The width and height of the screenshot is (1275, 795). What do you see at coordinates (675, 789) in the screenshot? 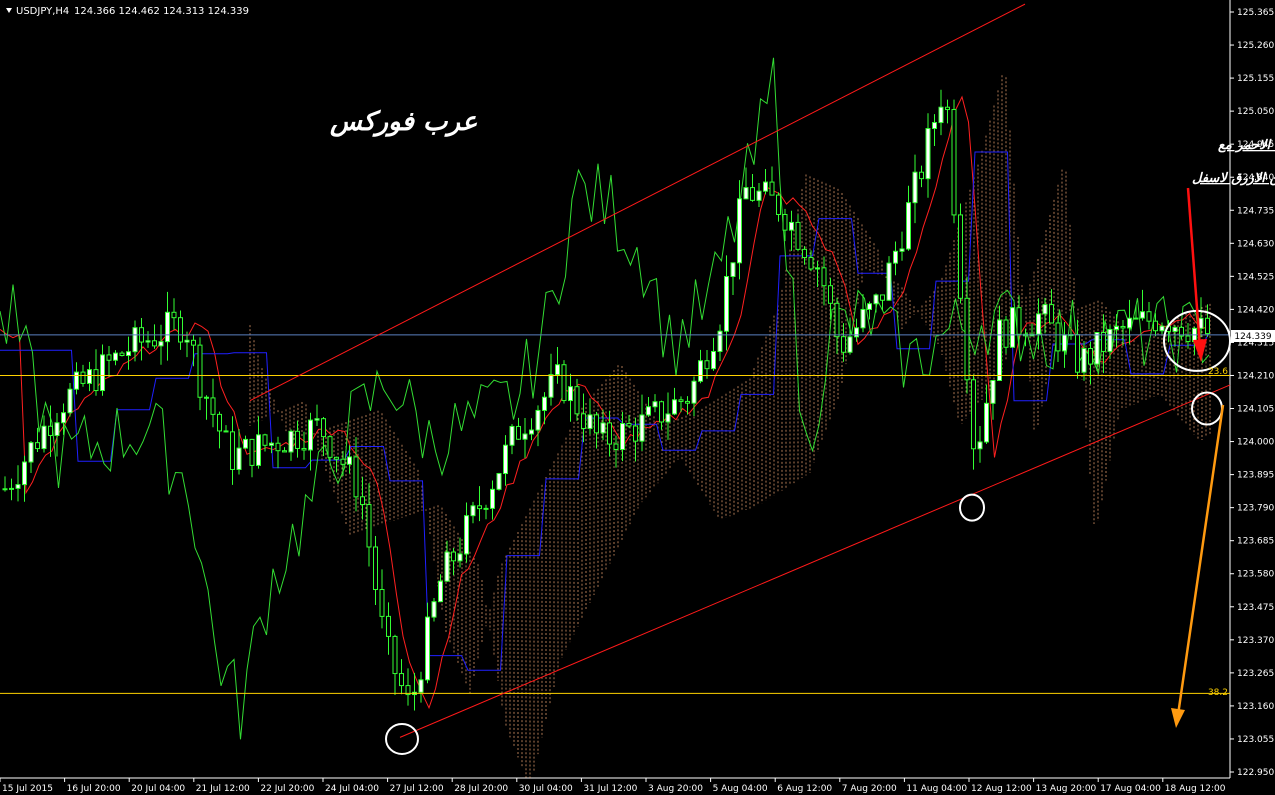
I see `x-tick-label: 3 Aug 20:00` at bounding box center [675, 789].